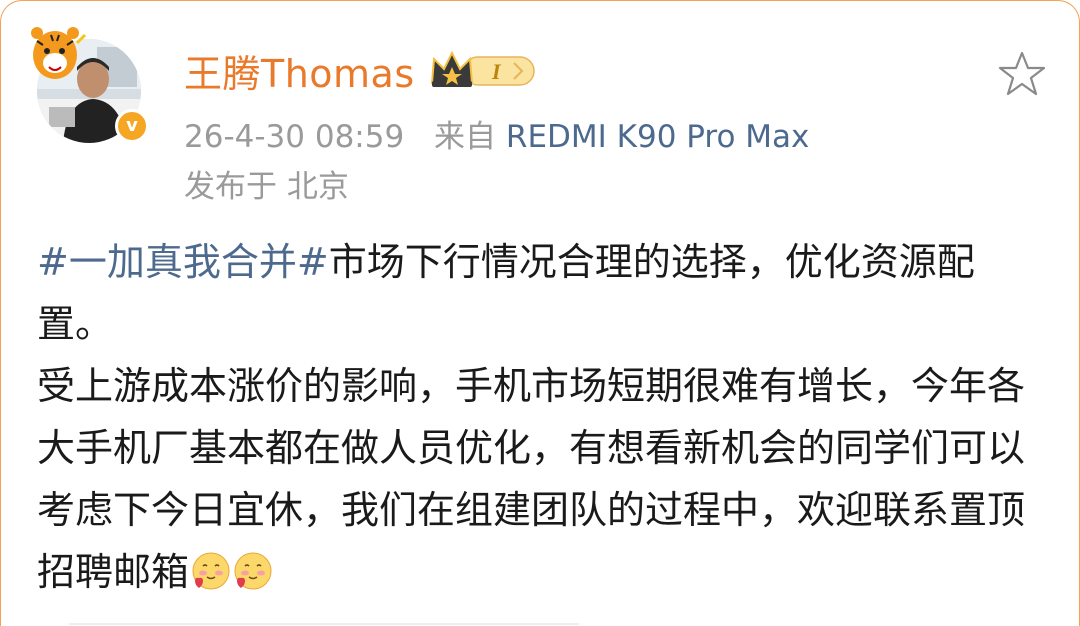 The height and width of the screenshot is (626, 1080). Describe the element at coordinates (266, 187) in the screenshot. I see `post-location: 发布于 北京` at that location.